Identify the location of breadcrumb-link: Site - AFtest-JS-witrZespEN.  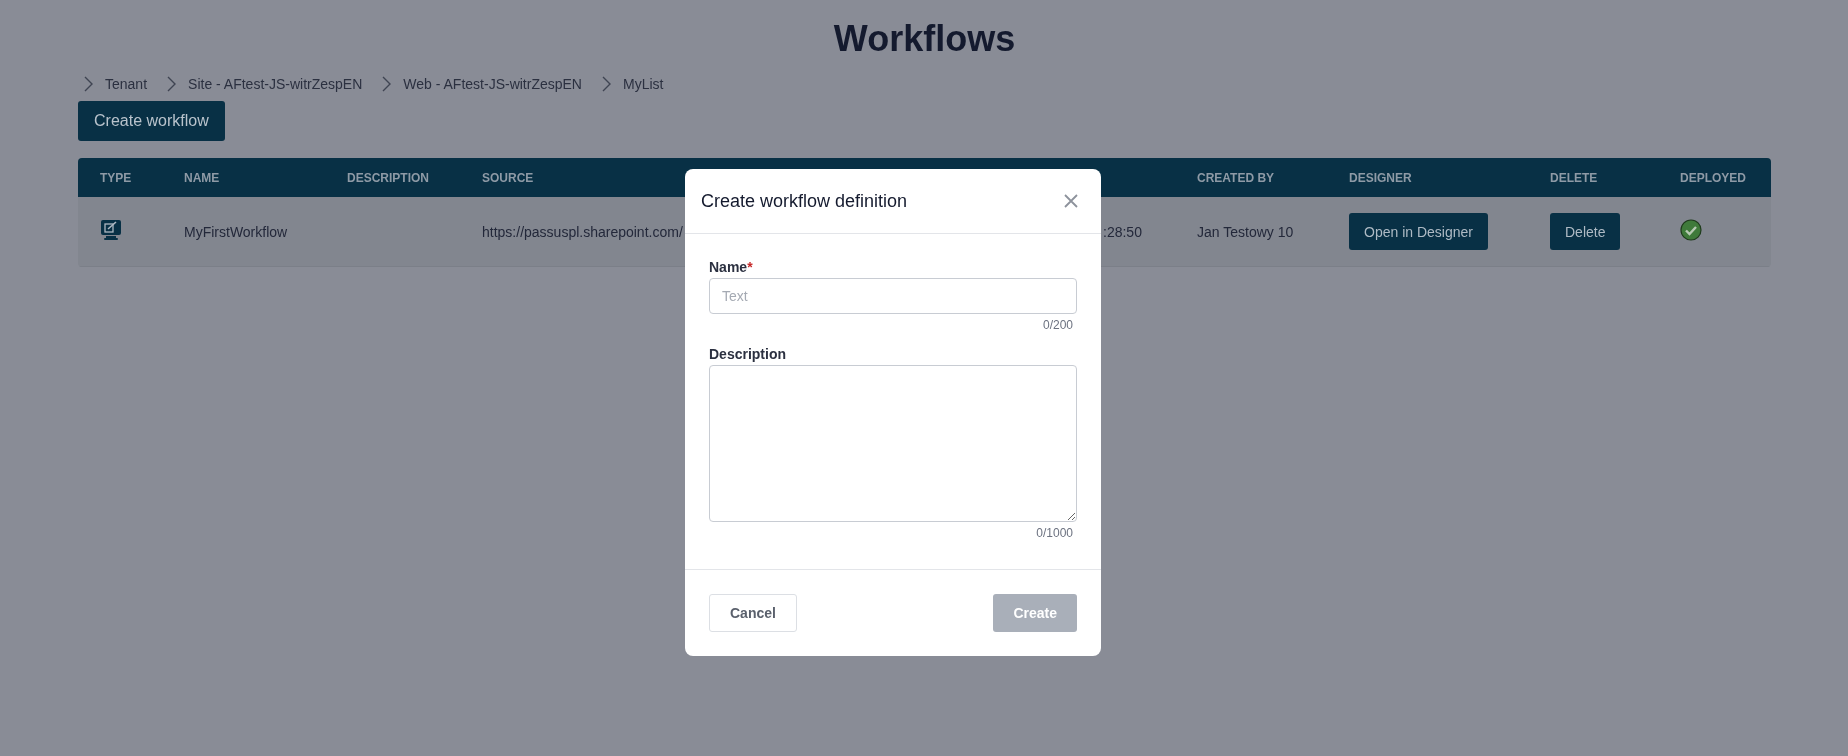
(275, 84).